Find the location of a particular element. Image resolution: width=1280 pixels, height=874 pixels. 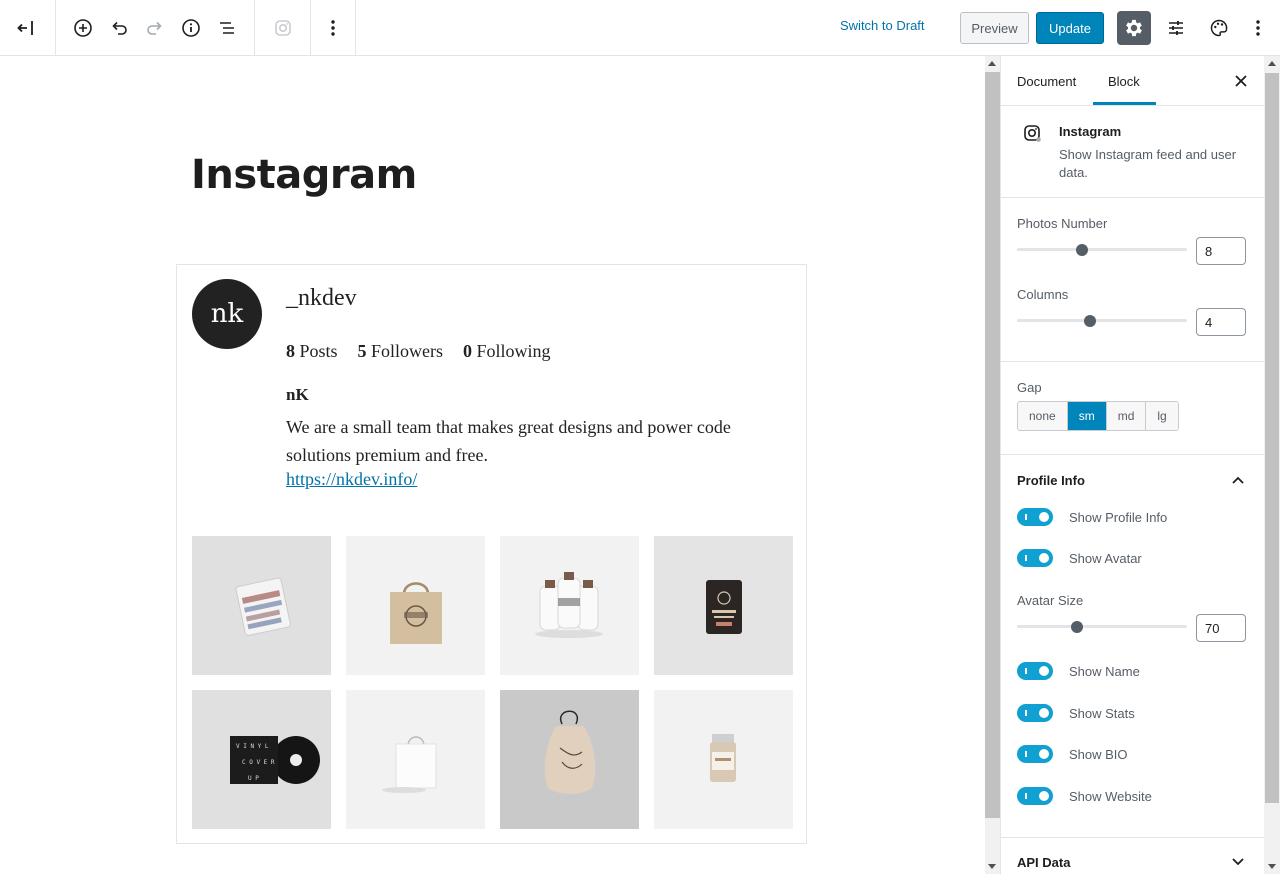

posts-stat: 8 Posts is located at coordinates (312, 351).